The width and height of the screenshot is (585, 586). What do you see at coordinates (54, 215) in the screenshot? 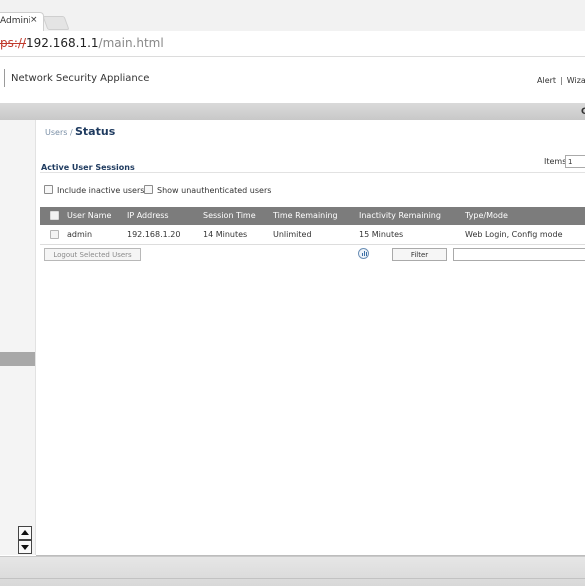
I see `select-all-checkbox` at bounding box center [54, 215].